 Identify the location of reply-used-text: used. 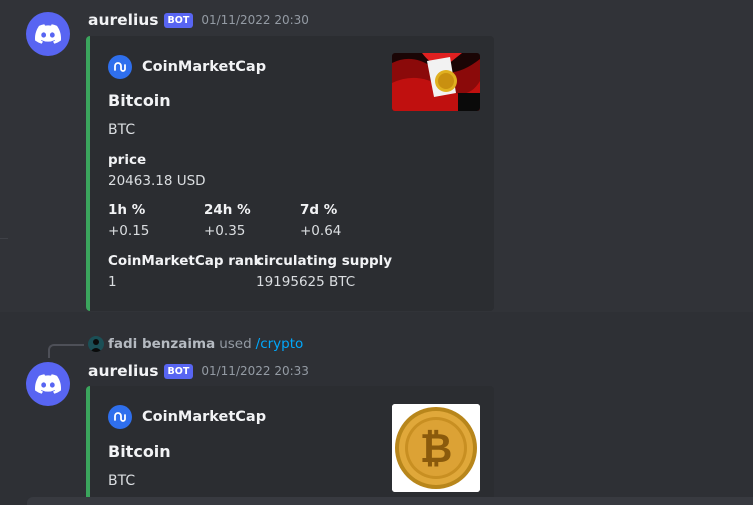
(235, 344).